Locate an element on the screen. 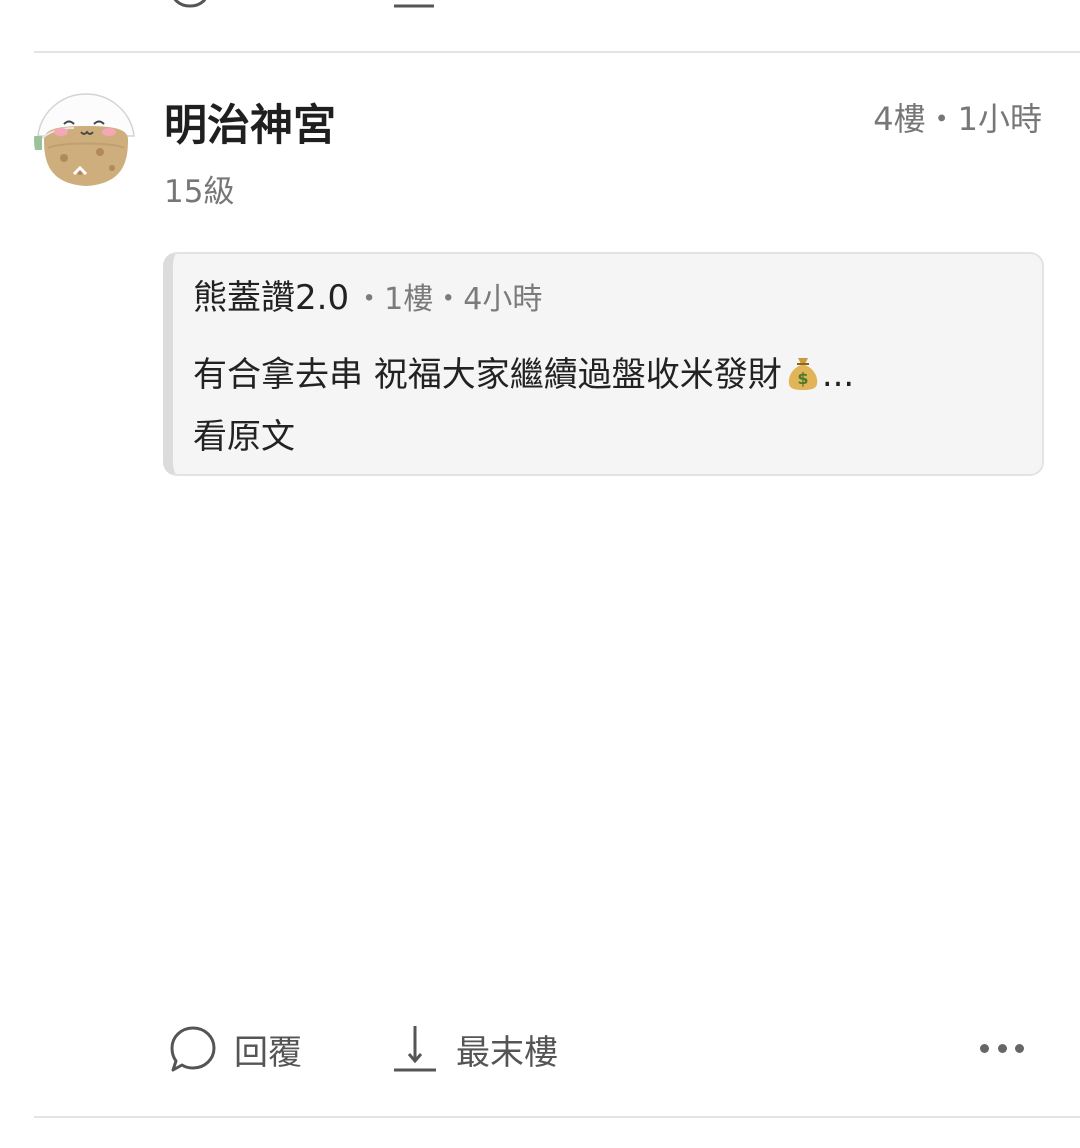  quote-text: 有合拿去串 祝福大家繼續過盤收米發財 is located at coordinates (487, 375).